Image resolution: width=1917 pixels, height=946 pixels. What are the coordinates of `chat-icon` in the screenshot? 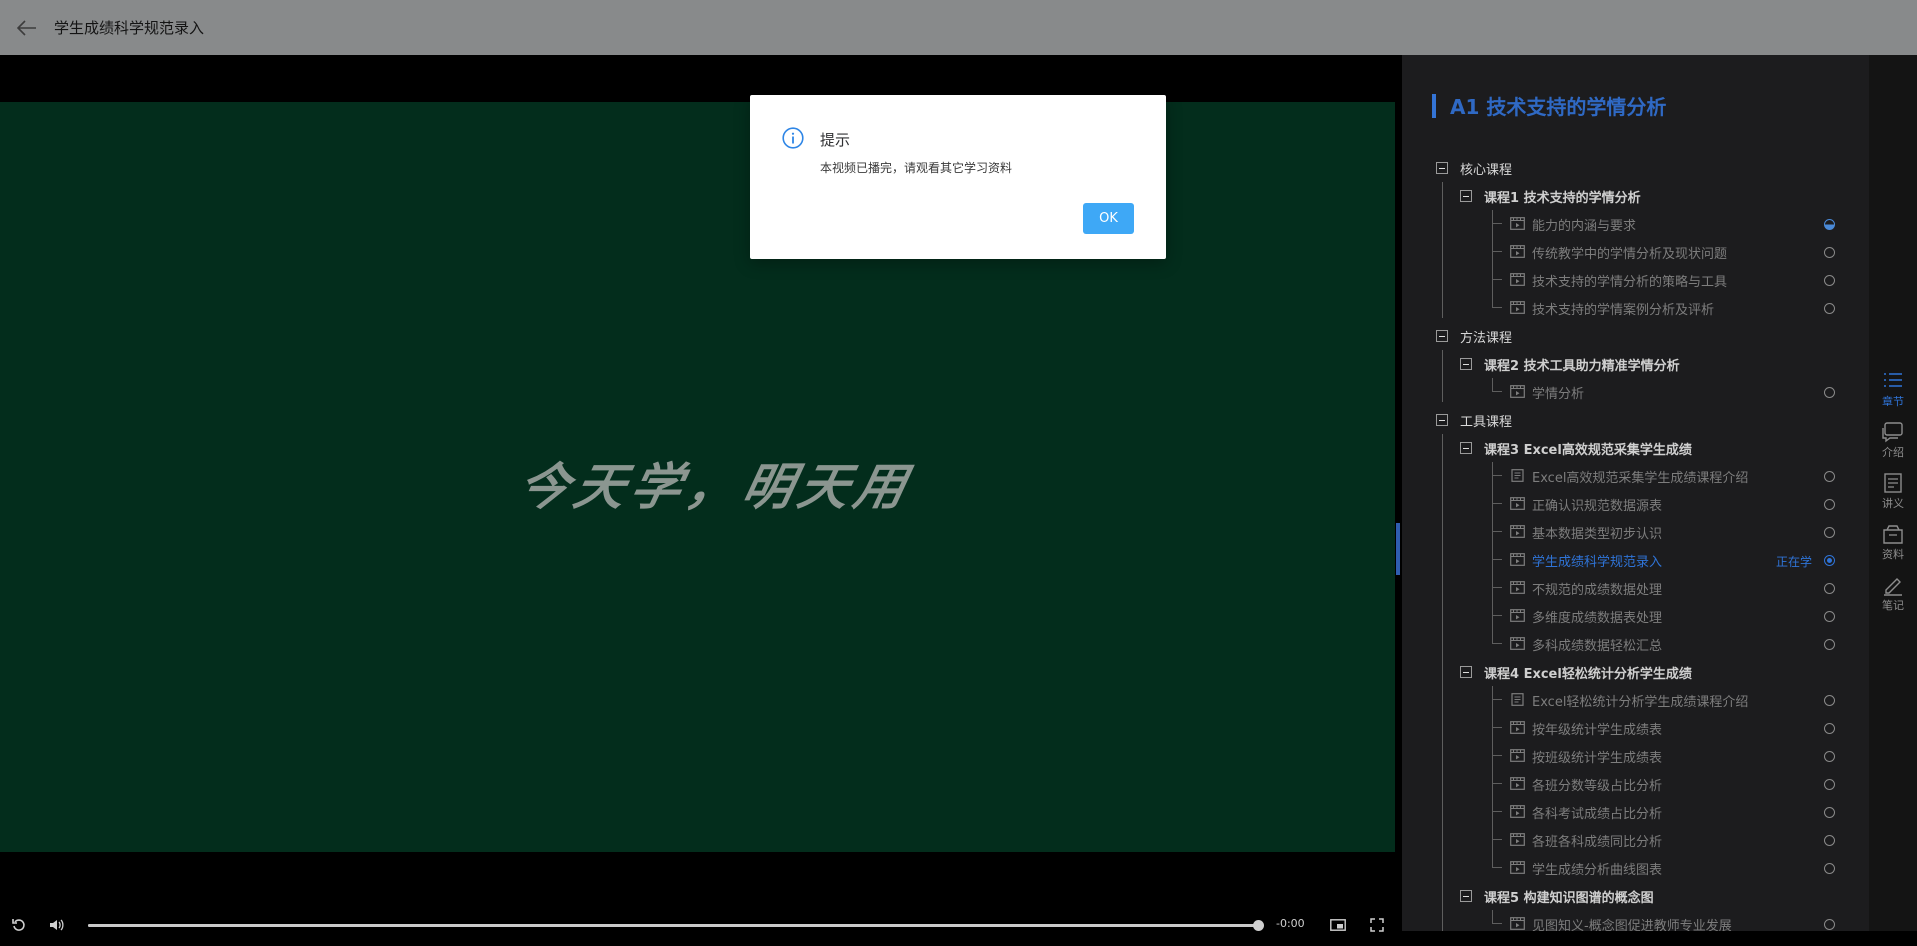 It's located at (1892, 432).